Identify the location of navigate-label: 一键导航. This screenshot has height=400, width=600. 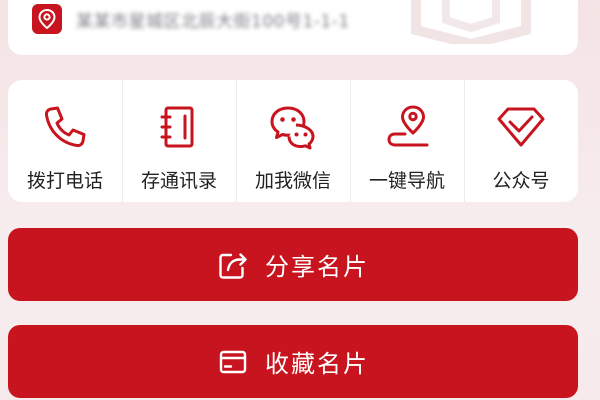
(406, 181).